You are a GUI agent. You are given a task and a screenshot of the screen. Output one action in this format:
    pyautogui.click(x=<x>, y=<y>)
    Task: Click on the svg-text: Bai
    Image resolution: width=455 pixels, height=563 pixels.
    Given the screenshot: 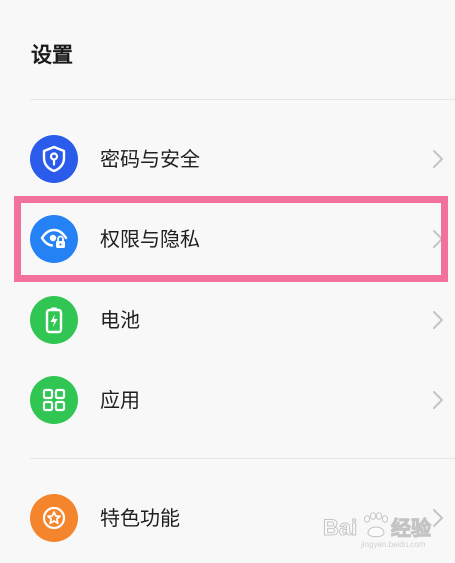 What is the action you would take?
    pyautogui.click(x=340, y=527)
    